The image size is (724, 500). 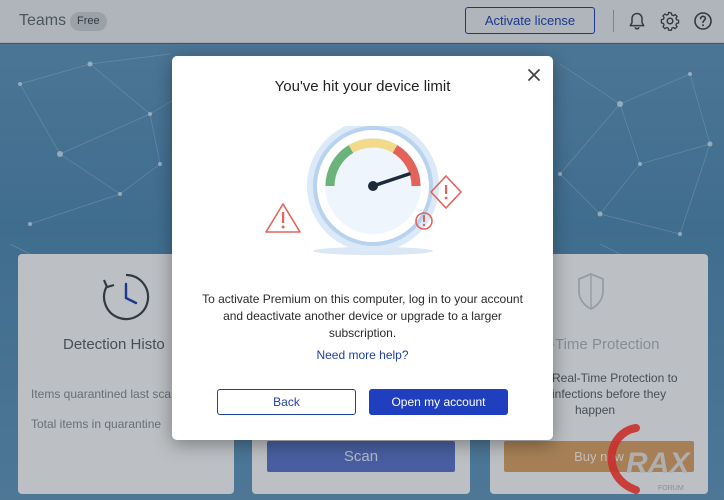 I want to click on speedometer-illustration, so click(x=366, y=193).